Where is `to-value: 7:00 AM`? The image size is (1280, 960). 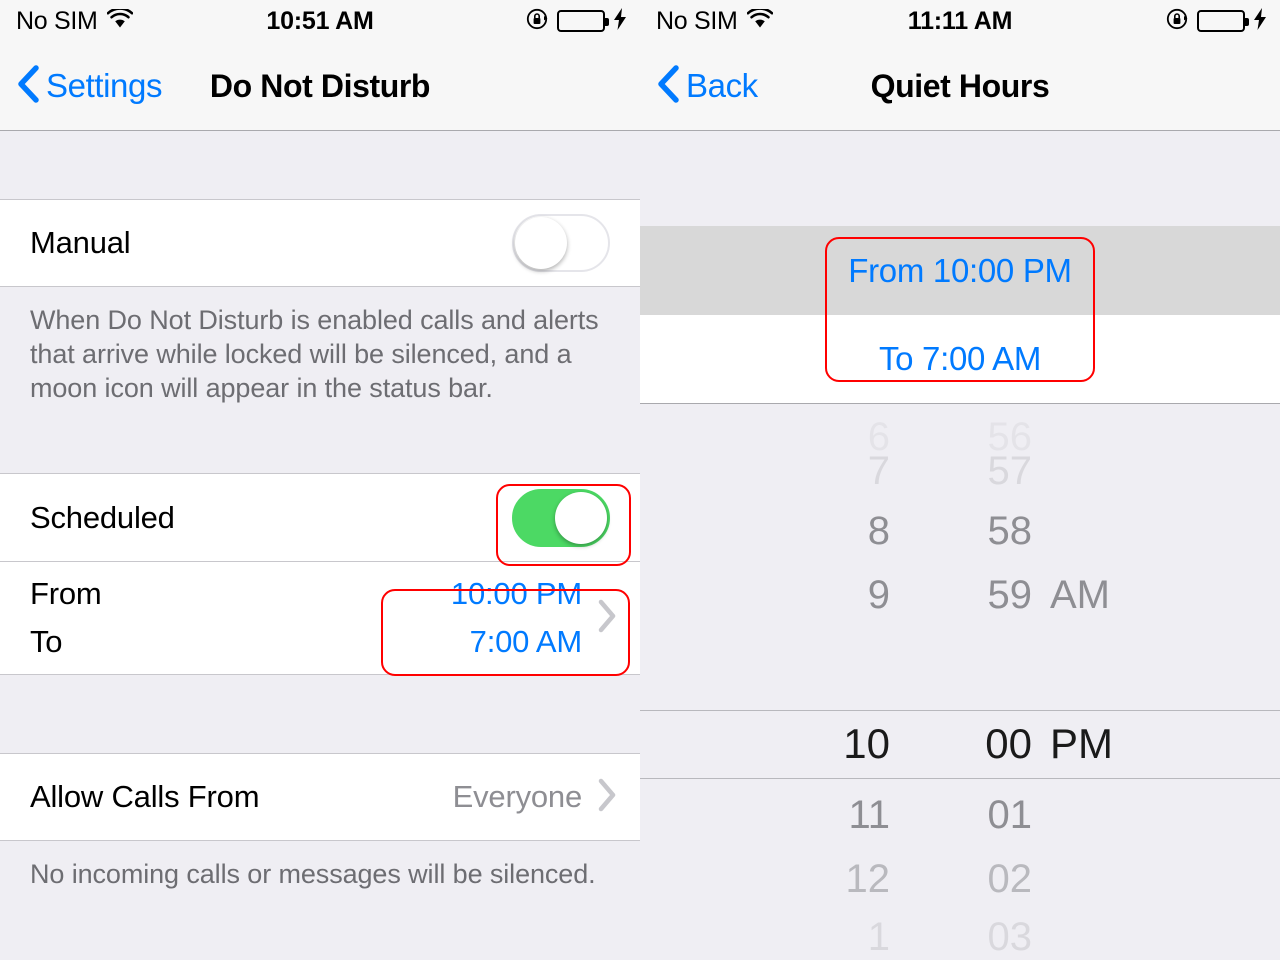
to-value: 7:00 AM is located at coordinates (526, 641).